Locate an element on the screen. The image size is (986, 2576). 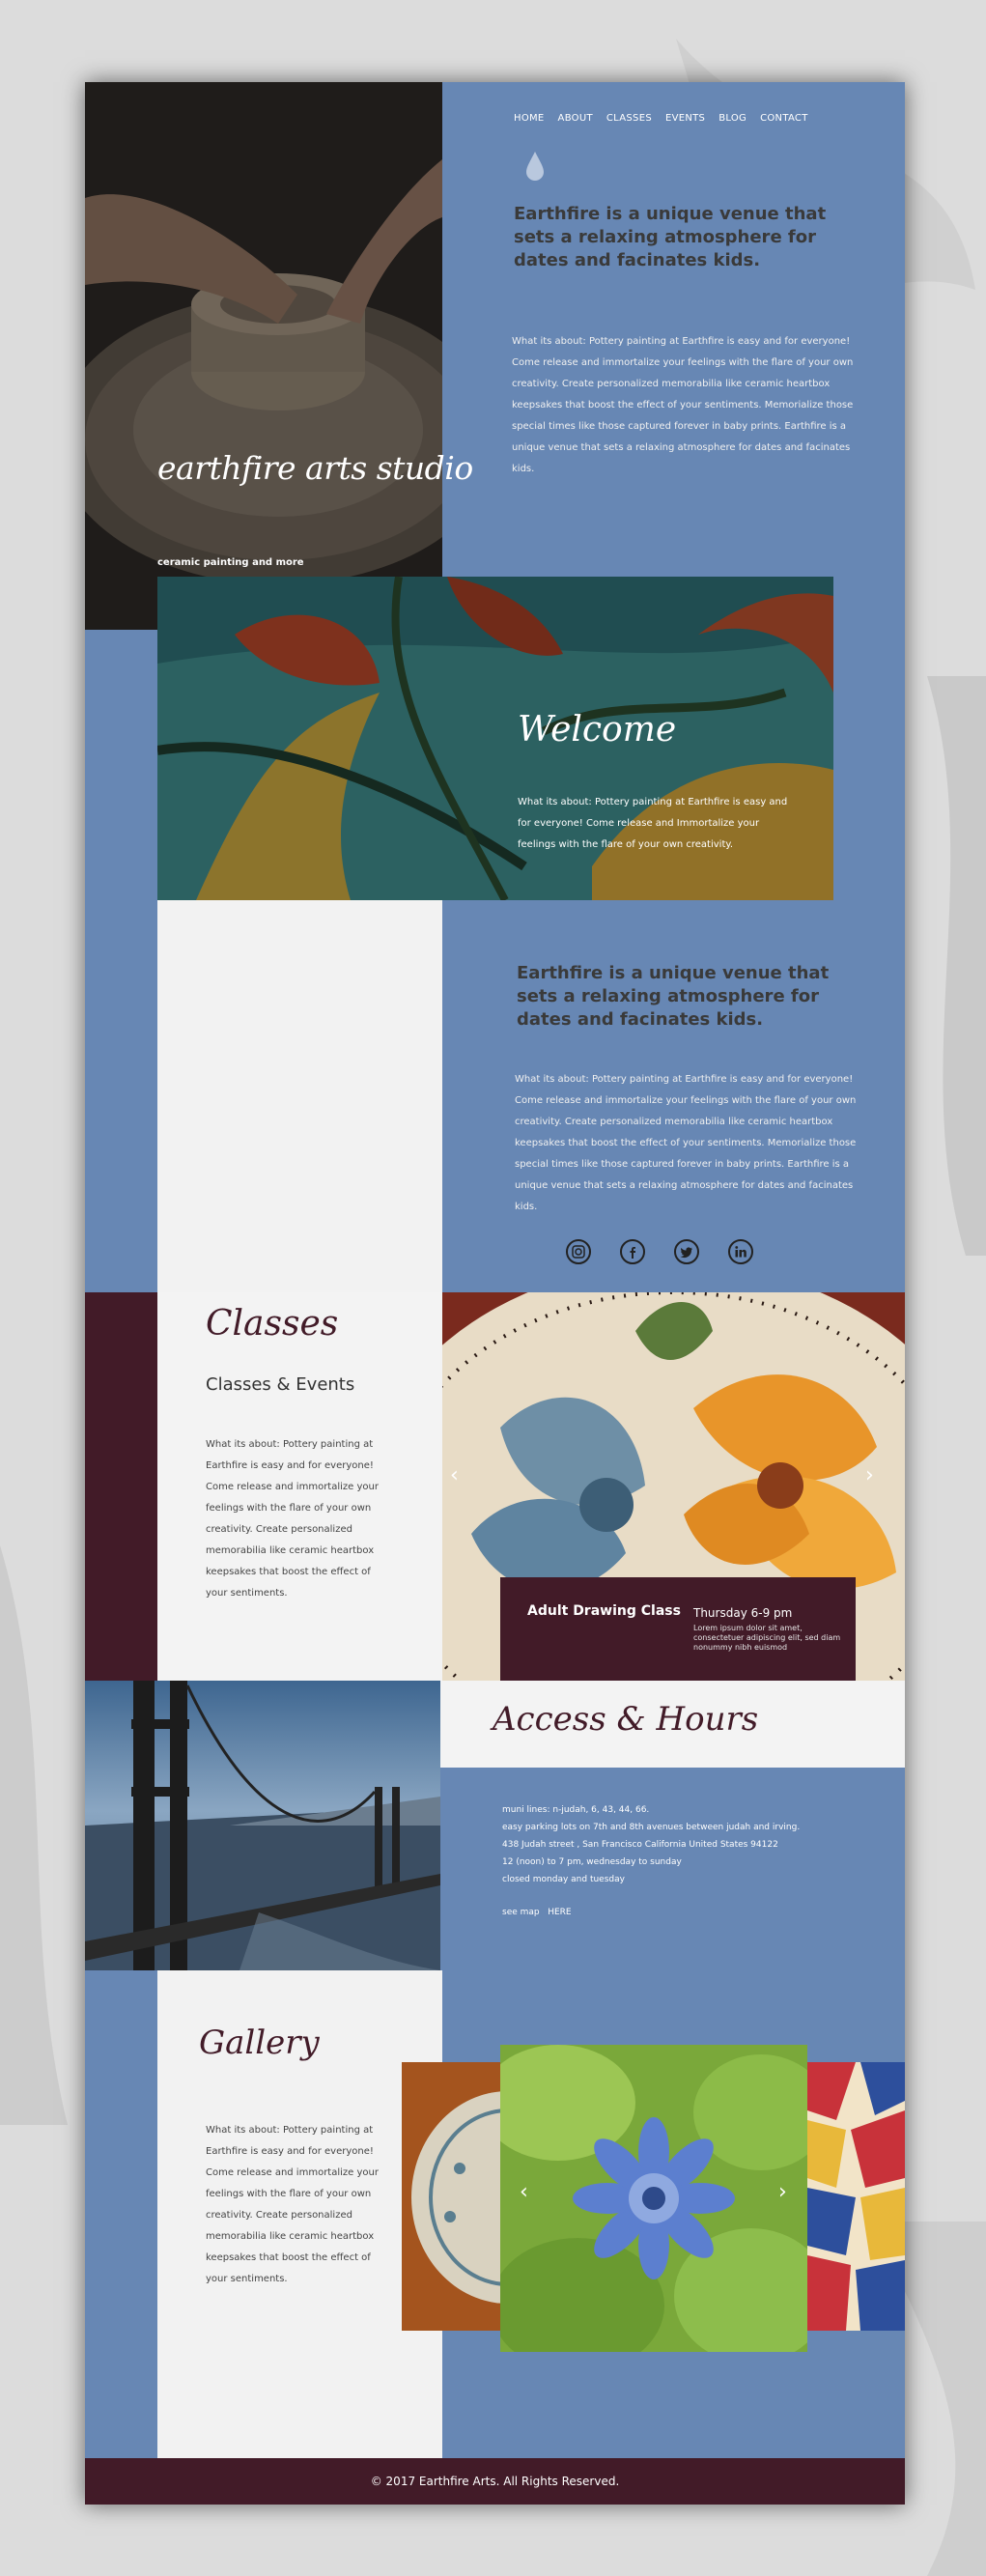
access-line-closed: closed monday and tuesday is located at coordinates (563, 1879).